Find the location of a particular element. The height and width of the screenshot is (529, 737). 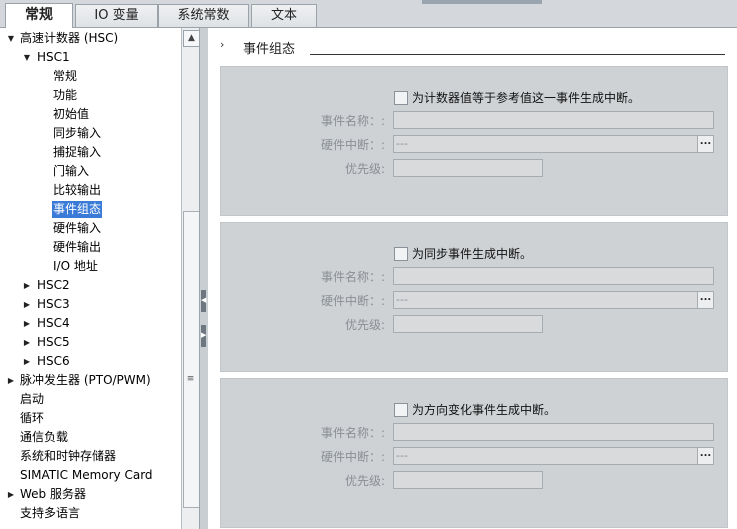

tree-scrollbar: ▲ ≡ is located at coordinates (190, 278).